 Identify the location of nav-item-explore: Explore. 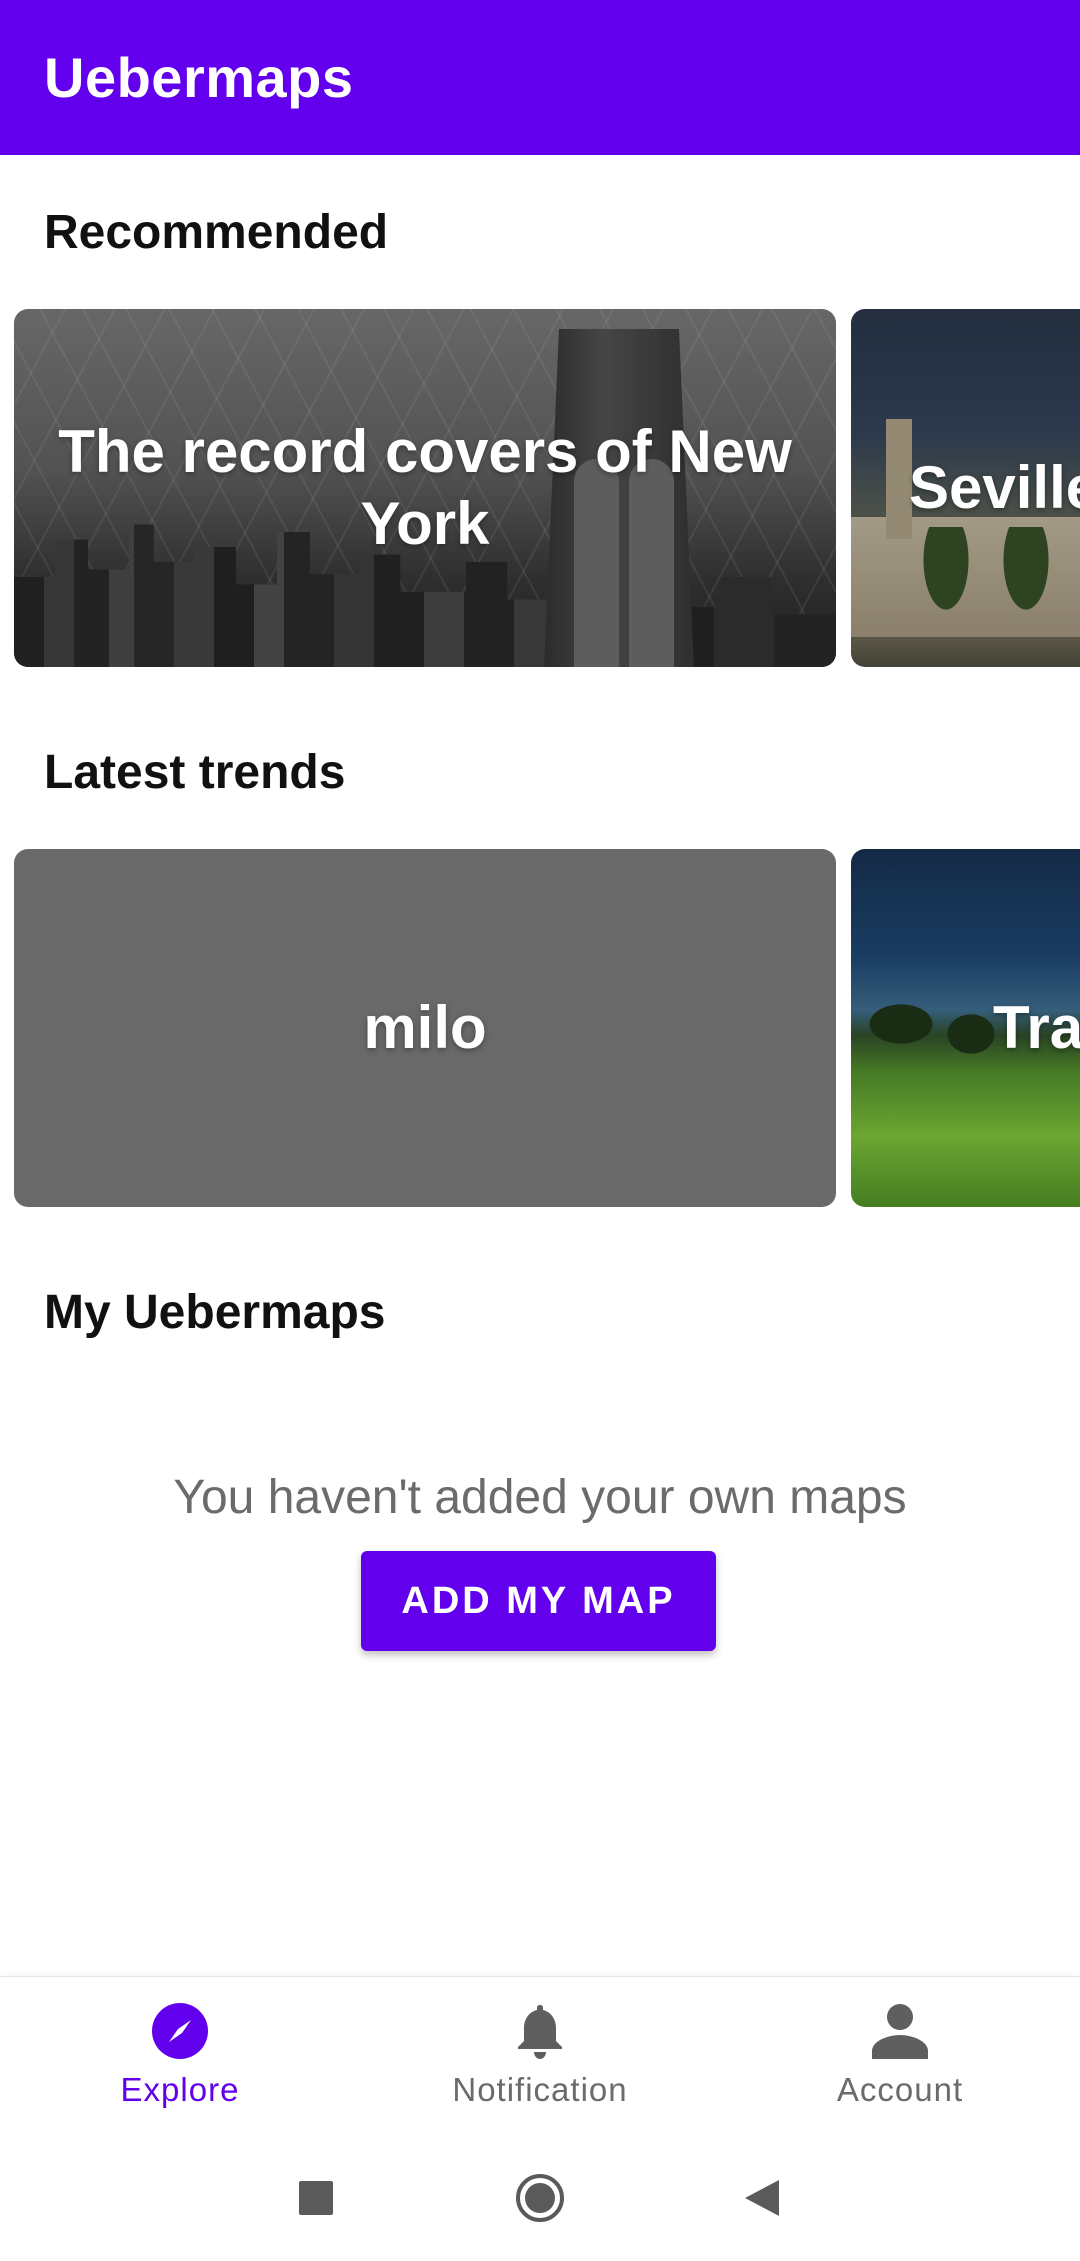
(180, 2057).